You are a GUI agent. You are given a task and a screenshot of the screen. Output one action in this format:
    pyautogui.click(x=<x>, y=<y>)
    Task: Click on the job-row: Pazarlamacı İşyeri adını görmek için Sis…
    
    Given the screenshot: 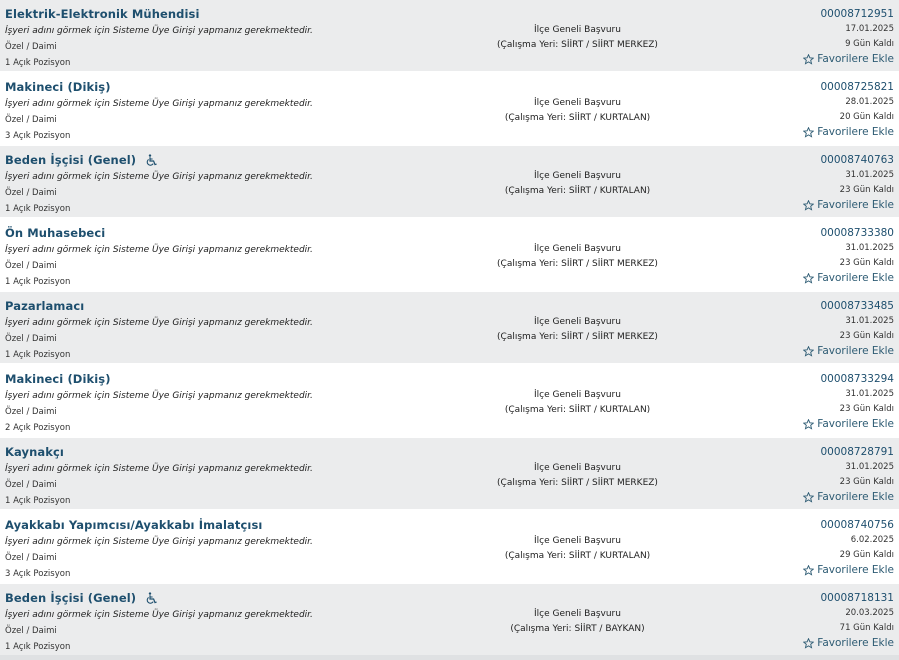 What is the action you would take?
    pyautogui.click(x=449, y=328)
    